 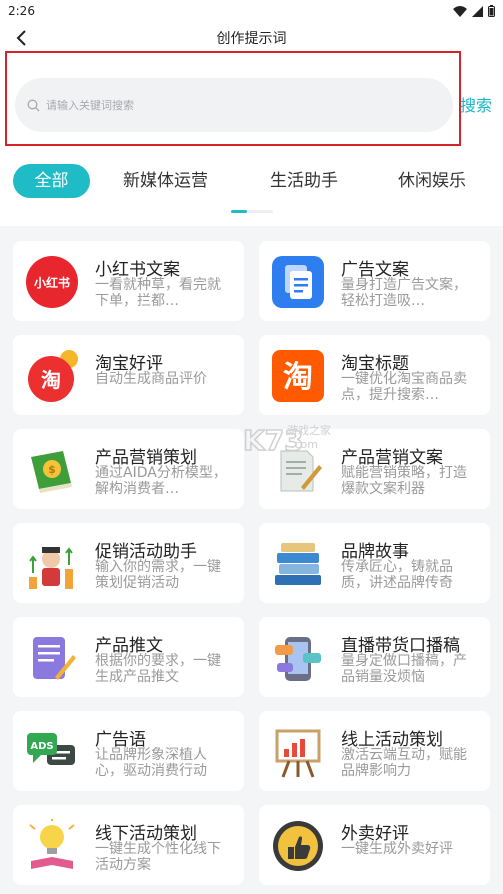 I want to click on search-icon, so click(x=33, y=105).